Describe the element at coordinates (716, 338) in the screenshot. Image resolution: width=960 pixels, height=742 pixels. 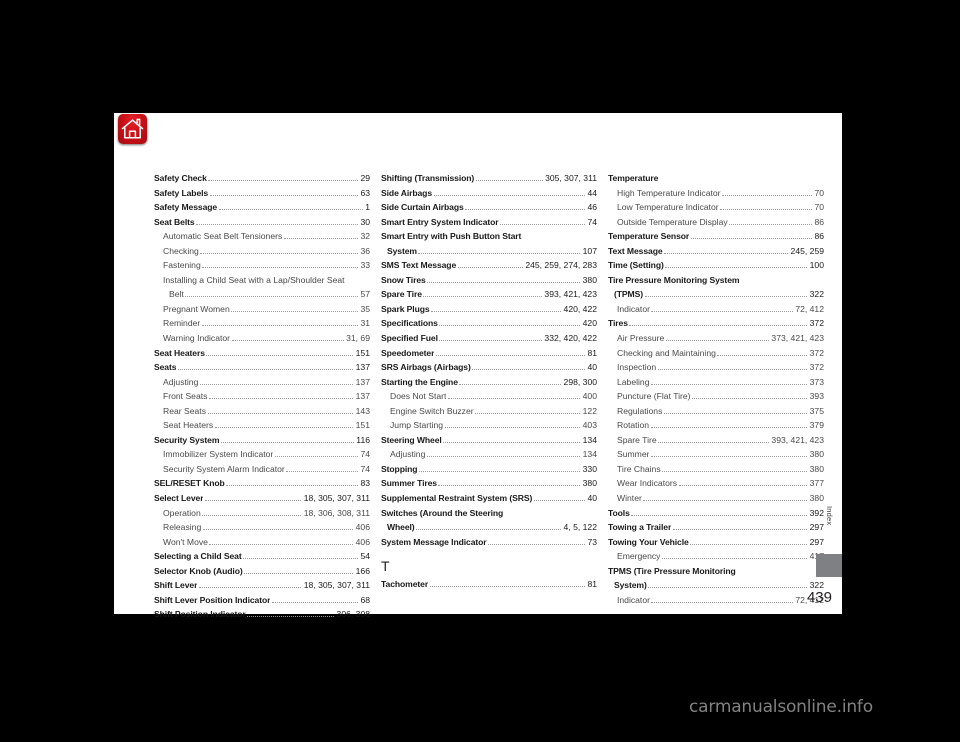
I see `index-entry: Air Pressure 373, 421, 423` at that location.